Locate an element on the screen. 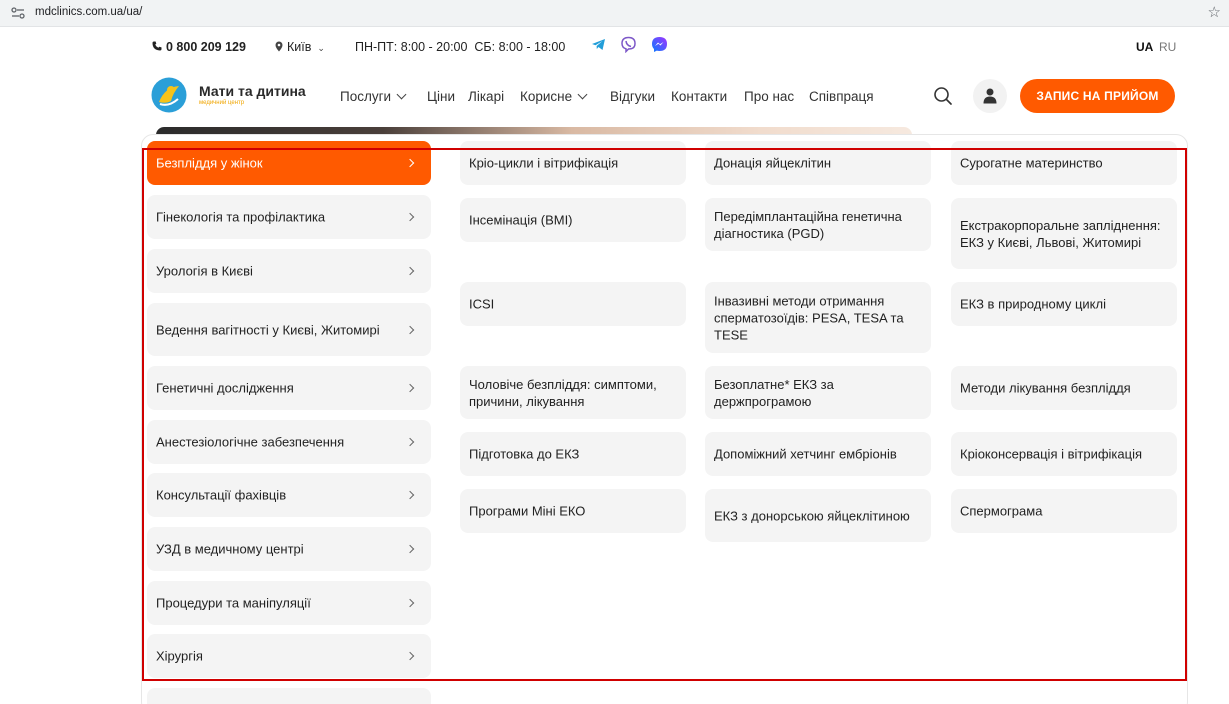 The image size is (1229, 704). nav-services-label: Послуги is located at coordinates (366, 96).